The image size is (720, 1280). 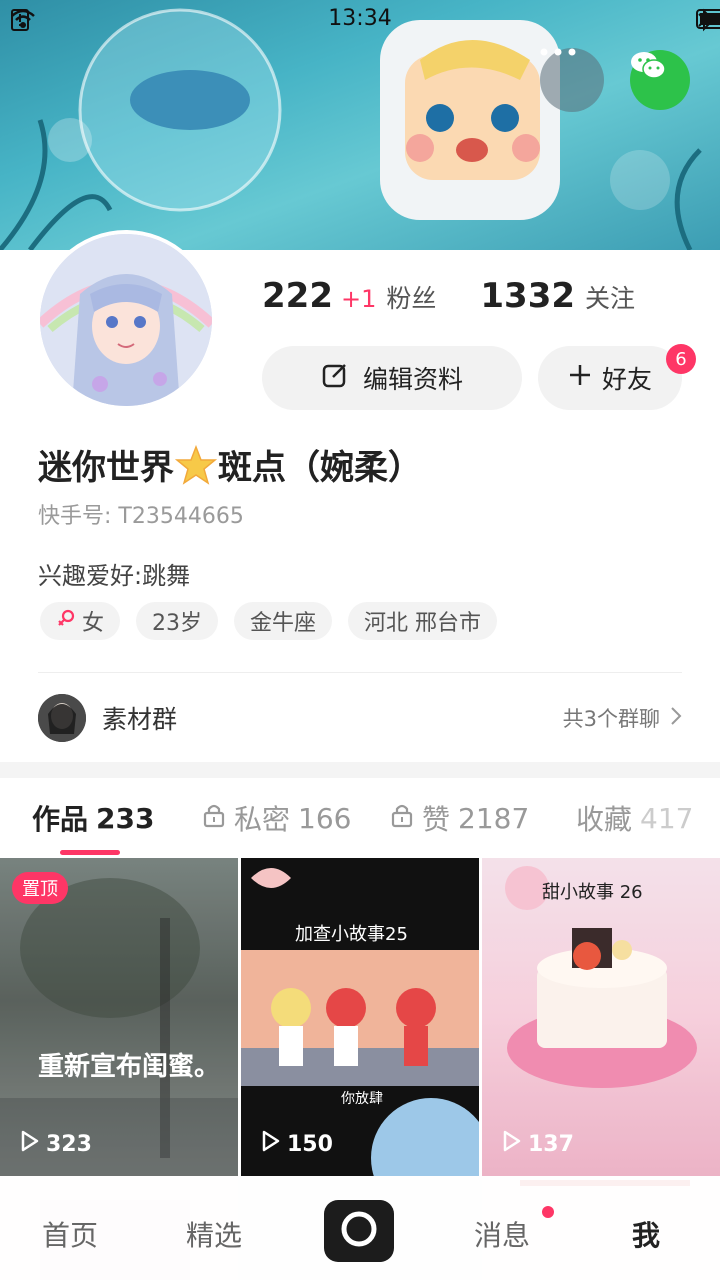 I want to click on play-count: 150, so click(x=297, y=1144).